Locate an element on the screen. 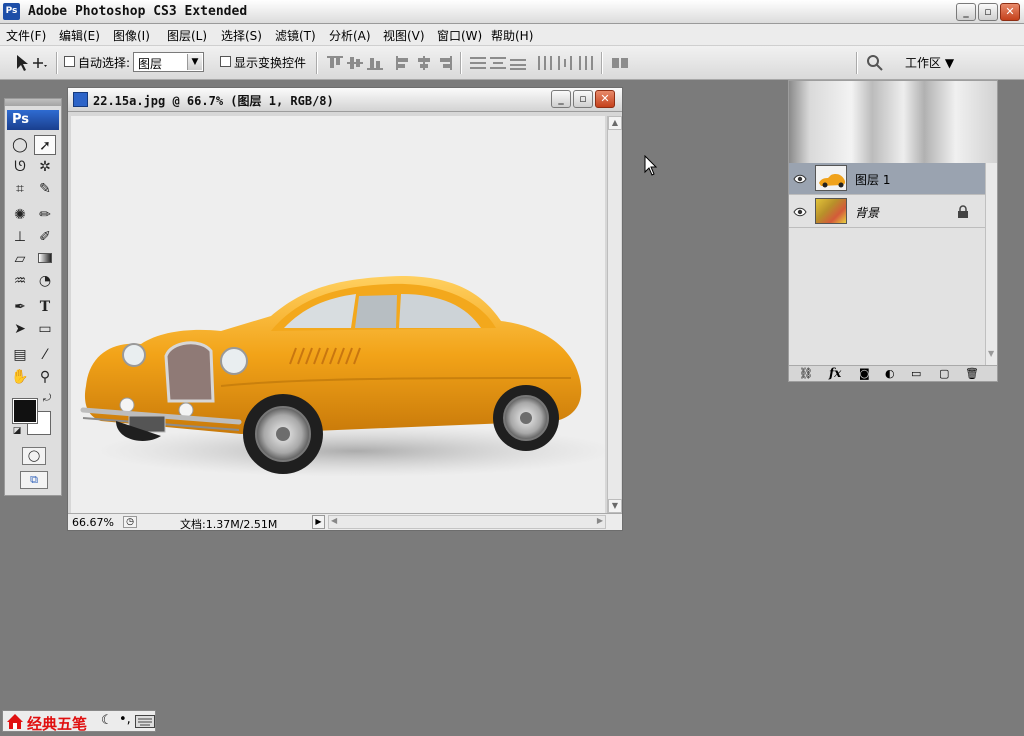  group-icon: ▭ is located at coordinates (916, 373).